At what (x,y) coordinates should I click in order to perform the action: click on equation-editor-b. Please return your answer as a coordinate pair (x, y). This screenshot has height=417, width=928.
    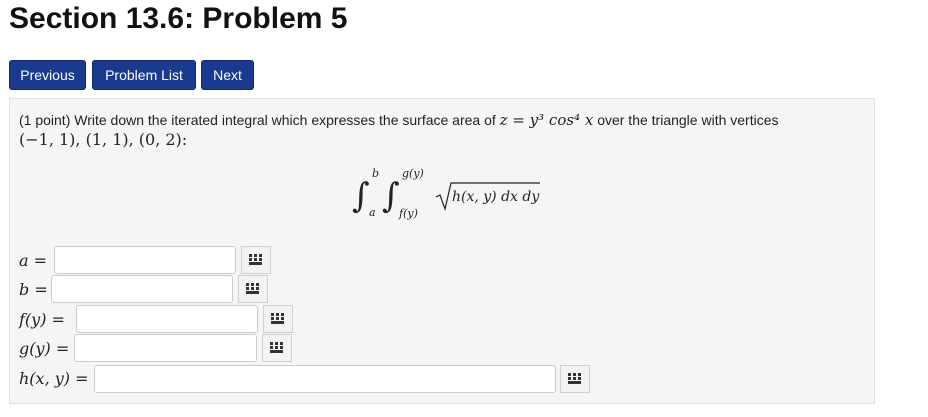
    Looking at the image, I should click on (253, 289).